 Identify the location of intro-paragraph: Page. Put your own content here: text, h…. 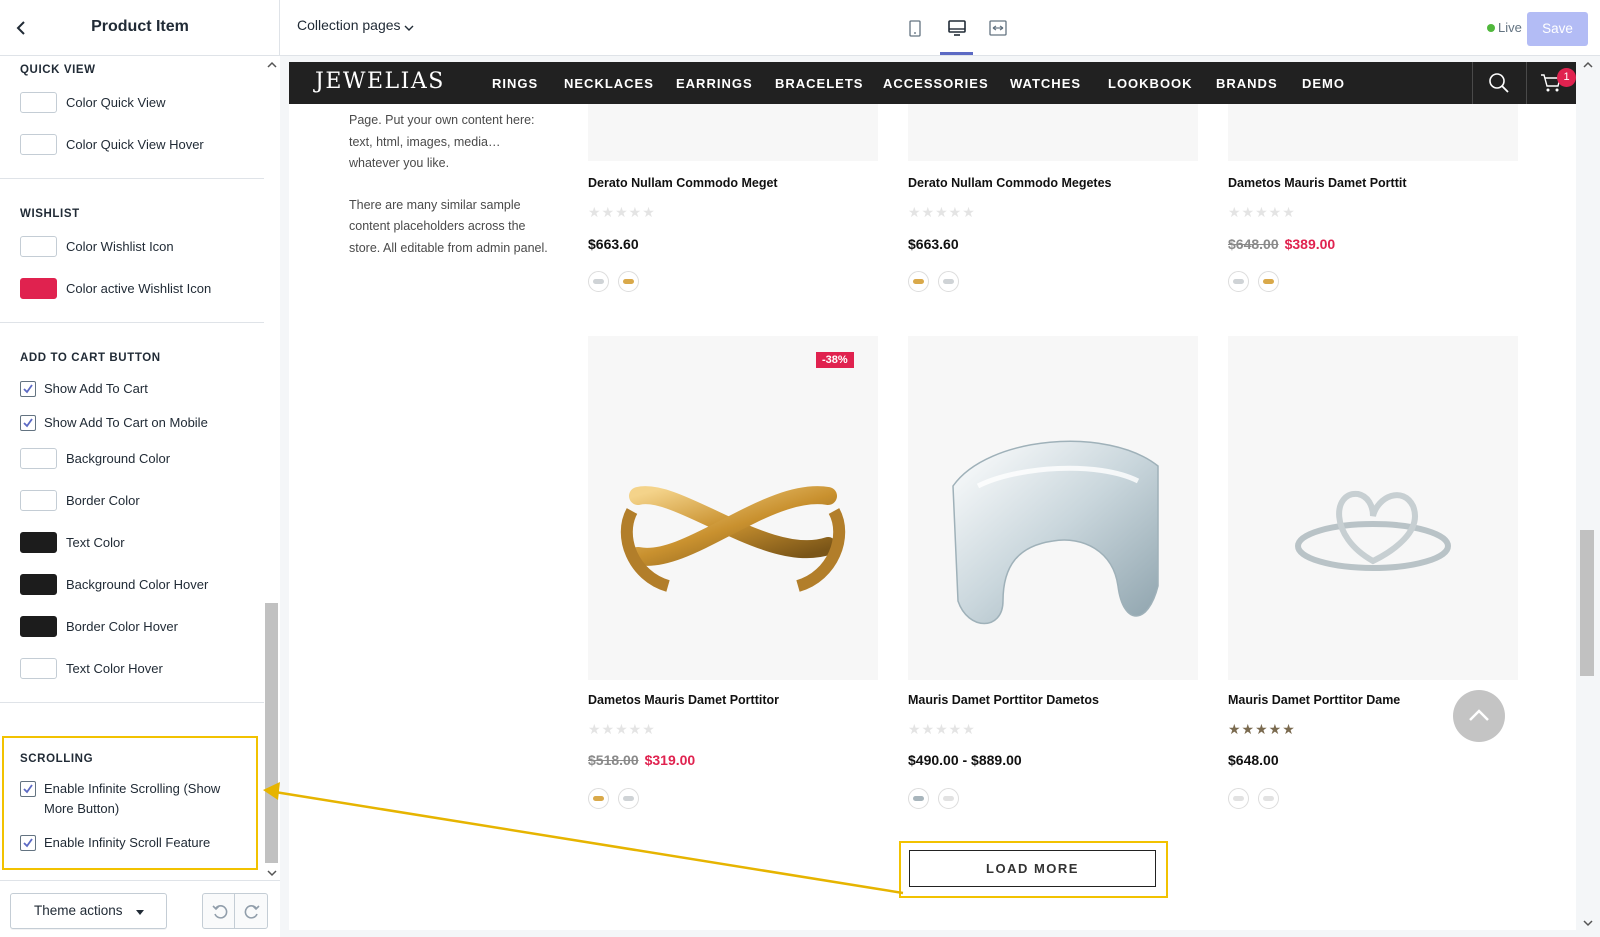
(442, 141).